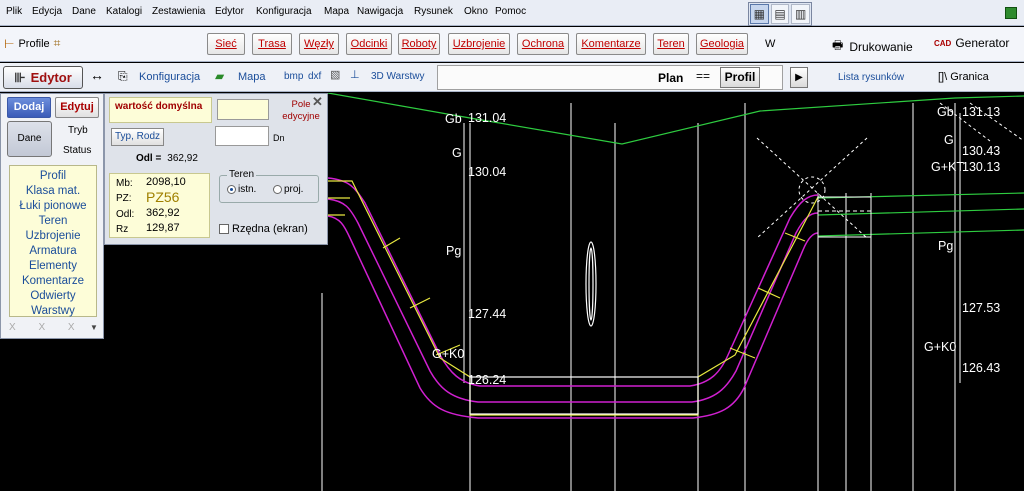  Describe the element at coordinates (20, 77) in the screenshot. I see `ruler-icon: ⊪` at that location.